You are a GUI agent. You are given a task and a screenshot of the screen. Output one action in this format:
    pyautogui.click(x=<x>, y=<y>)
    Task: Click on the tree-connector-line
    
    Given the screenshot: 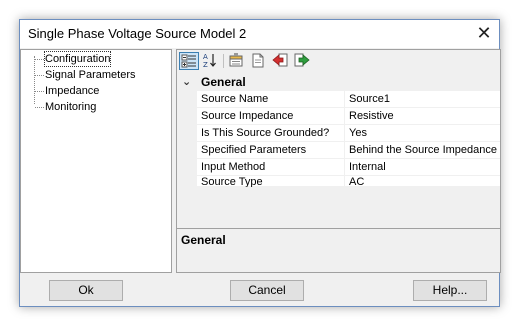 What is the action you would take?
    pyautogui.click(x=34, y=80)
    